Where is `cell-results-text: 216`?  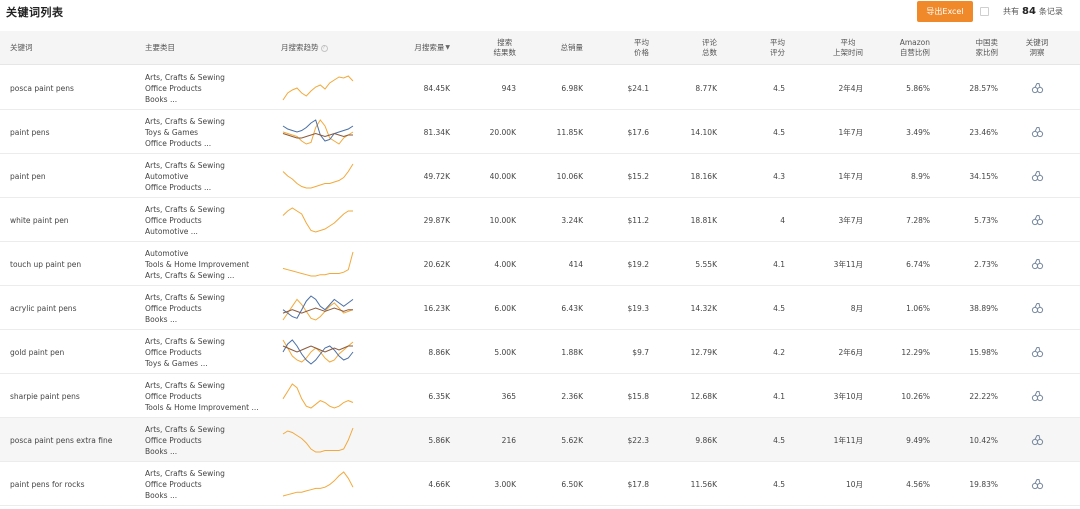 cell-results-text: 216 is located at coordinates (508, 440).